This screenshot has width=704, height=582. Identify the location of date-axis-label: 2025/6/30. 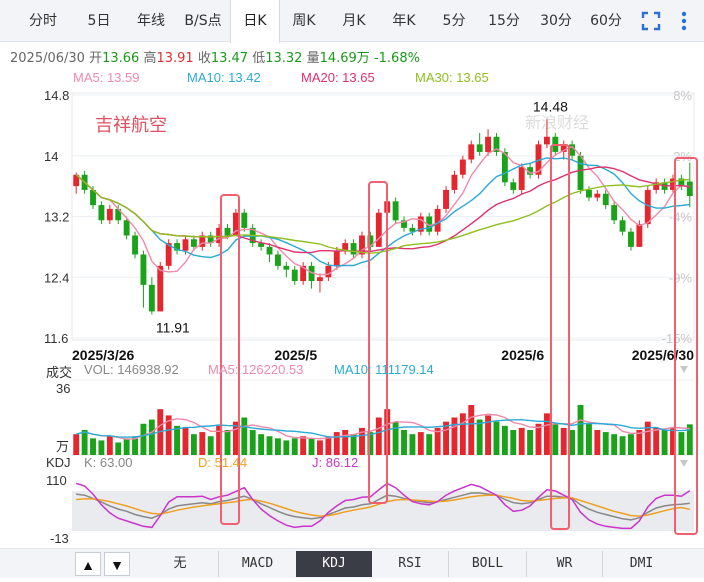
(663, 355).